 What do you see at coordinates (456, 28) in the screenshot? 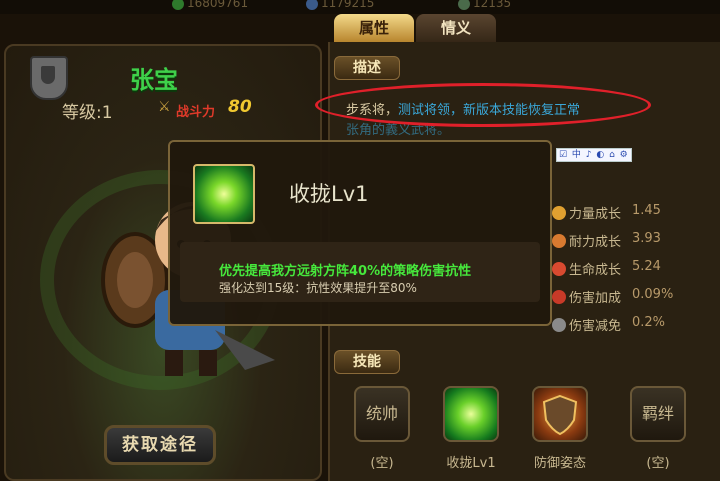
I see `tab-bonds: 情义` at bounding box center [456, 28].